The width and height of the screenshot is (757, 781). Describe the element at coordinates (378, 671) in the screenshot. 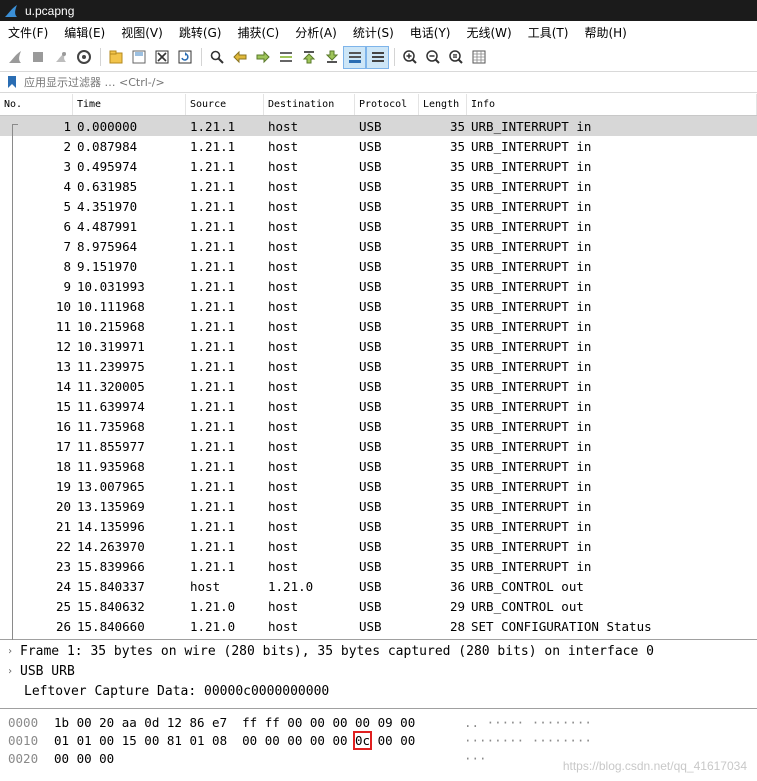

I see `detail-tree-item: › USB URB` at that location.